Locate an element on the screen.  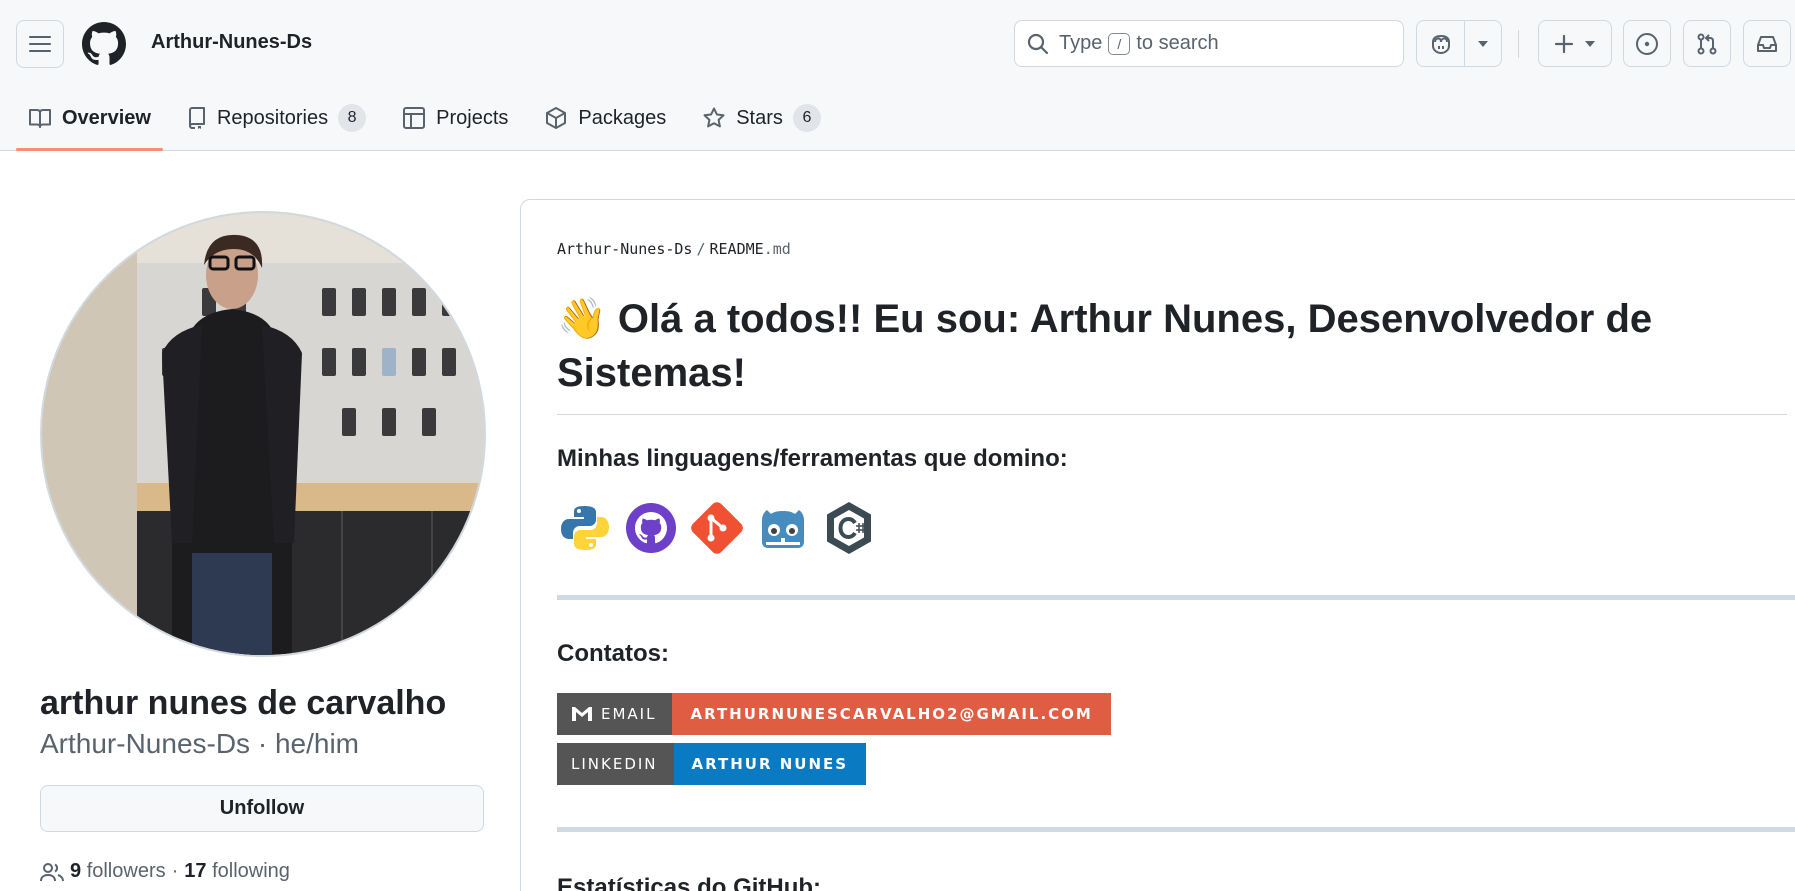
tool-git is located at coordinates (717, 528).